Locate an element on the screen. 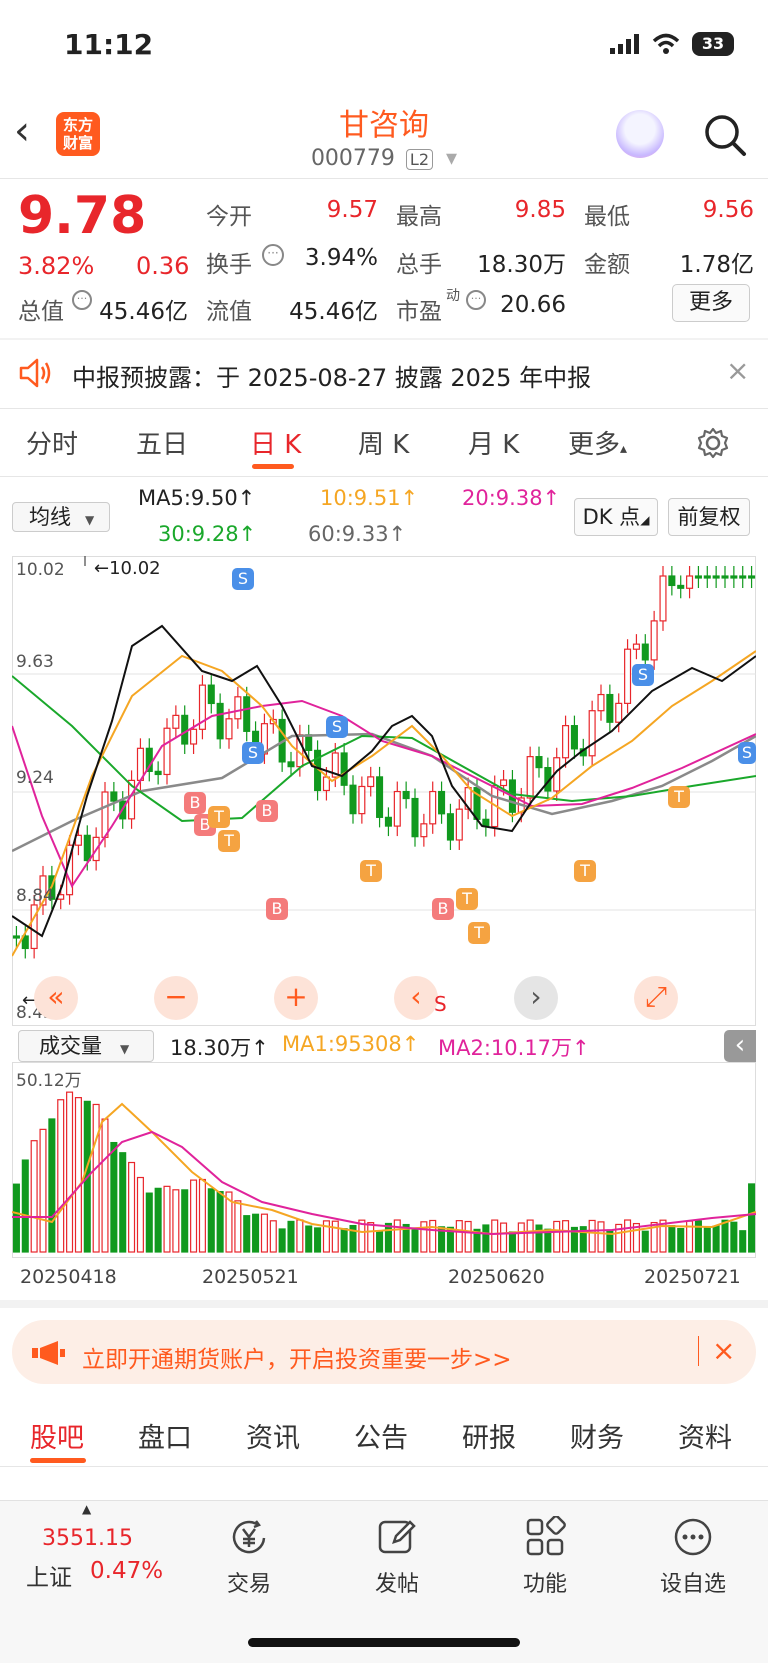  tab-finance: 财务 is located at coordinates (597, 1435).